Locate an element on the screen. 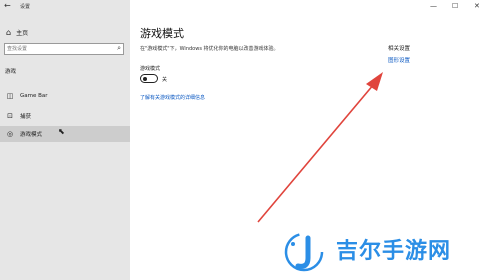  annotation-arrow-shaft is located at coordinates (316, 153).